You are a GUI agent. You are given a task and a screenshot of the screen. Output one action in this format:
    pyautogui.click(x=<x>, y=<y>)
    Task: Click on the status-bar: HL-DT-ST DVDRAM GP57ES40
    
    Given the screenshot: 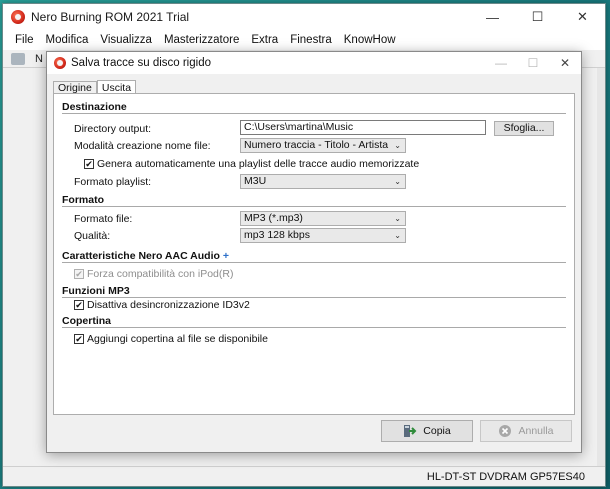 What is the action you would take?
    pyautogui.click(x=304, y=476)
    